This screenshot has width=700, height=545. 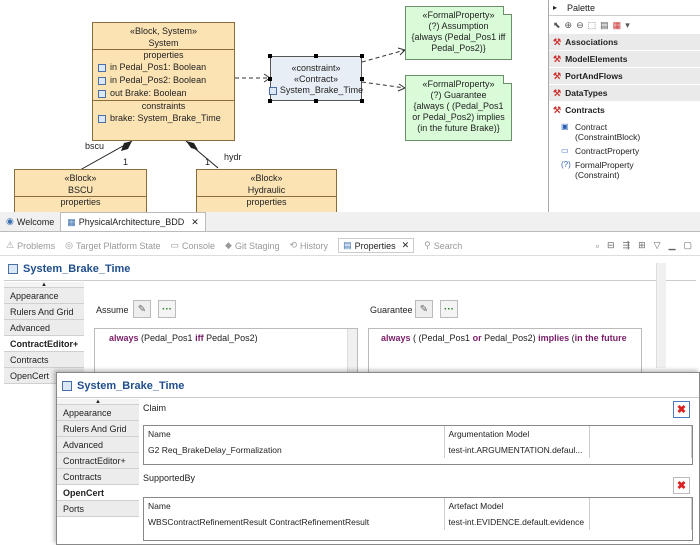 I want to click on diagram-tool-icon: ▦, so click(x=617, y=25).